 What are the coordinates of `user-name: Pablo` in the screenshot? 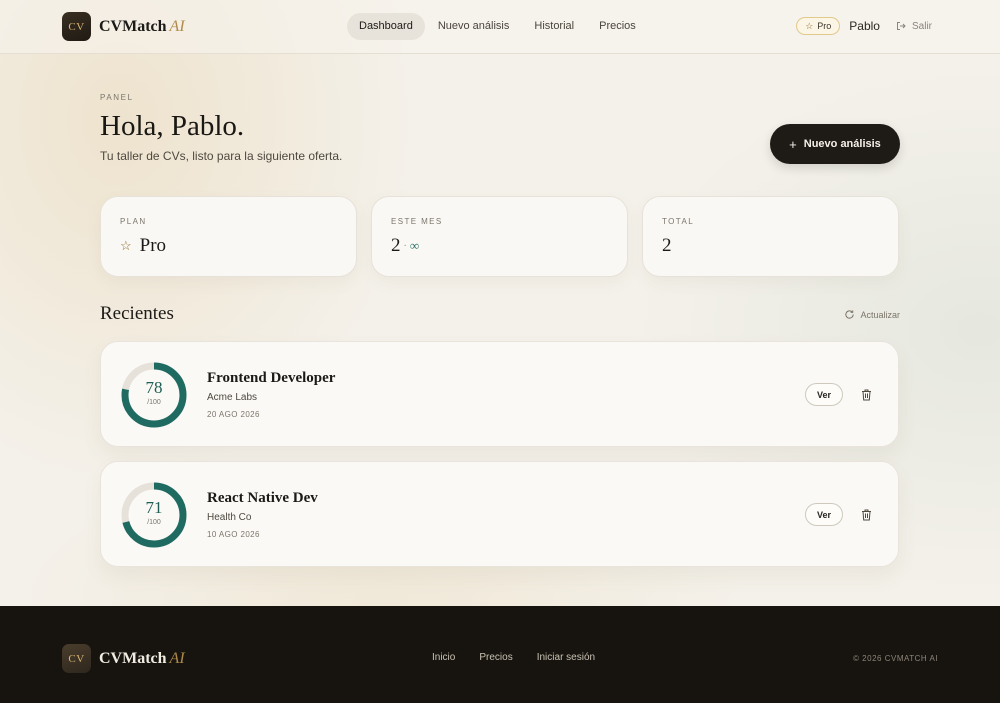 It's located at (864, 26).